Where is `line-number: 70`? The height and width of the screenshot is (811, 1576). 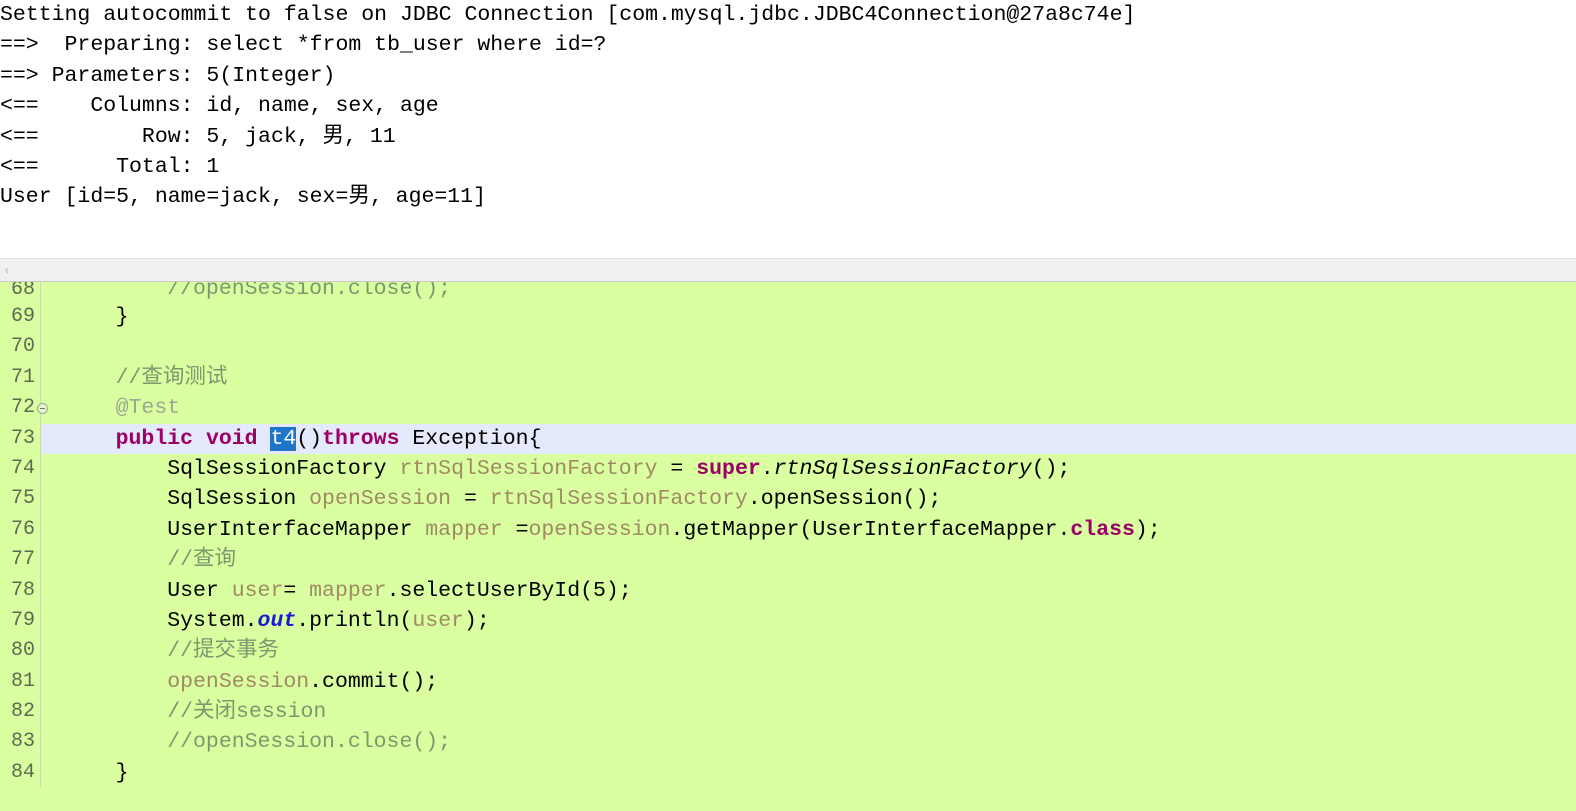
line-number: 70 is located at coordinates (20, 347).